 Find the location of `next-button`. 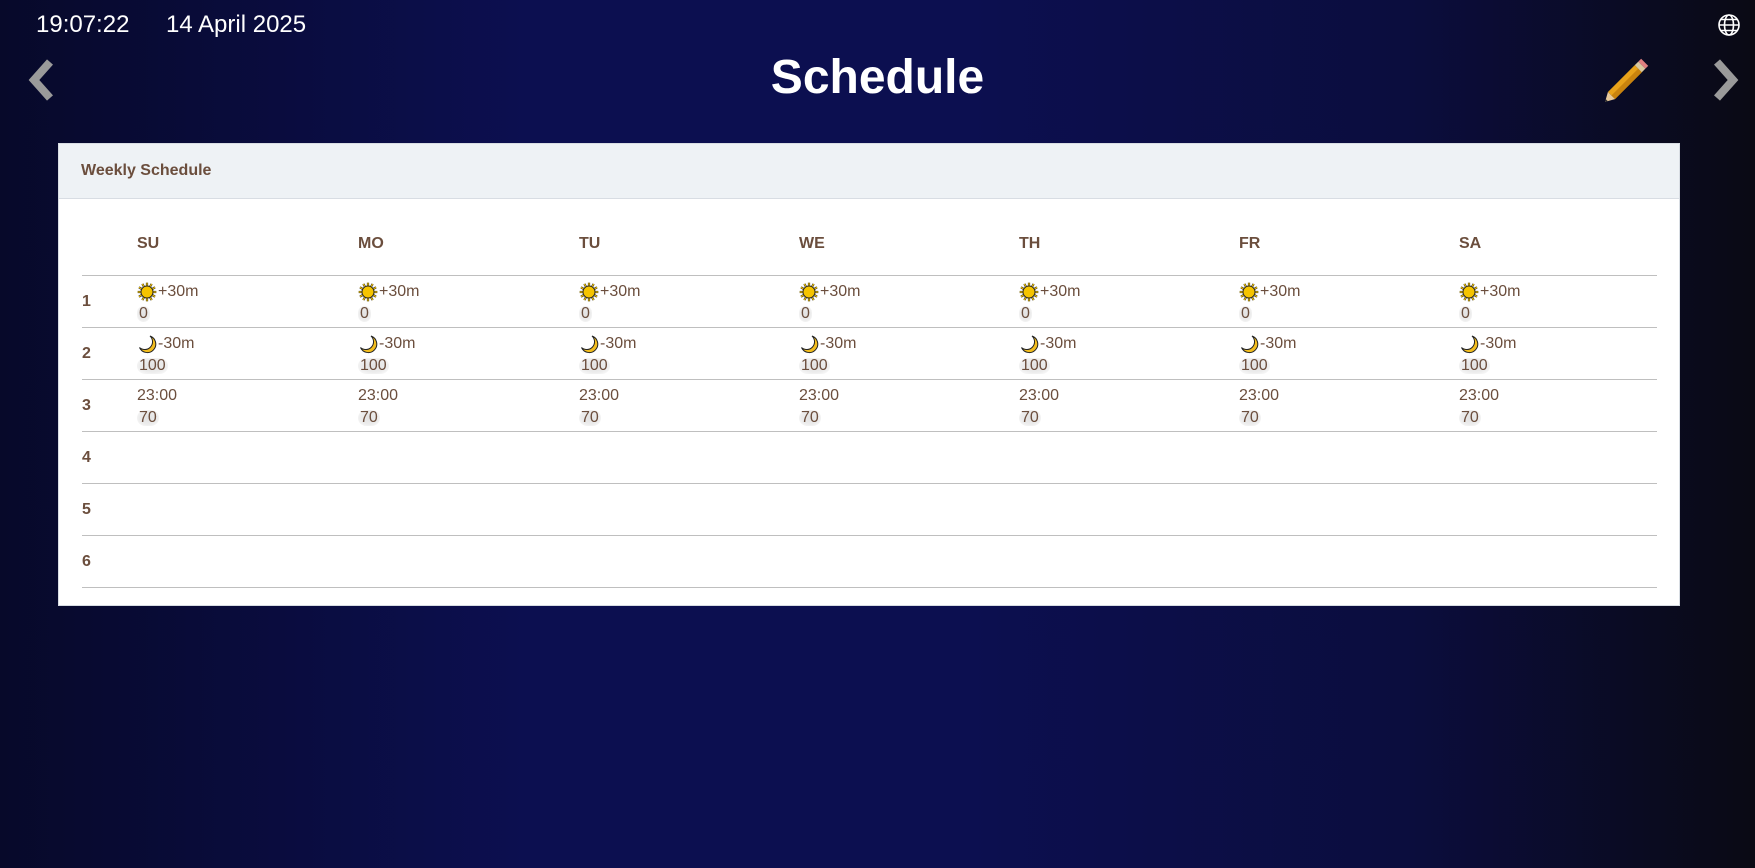

next-button is located at coordinates (1725, 80).